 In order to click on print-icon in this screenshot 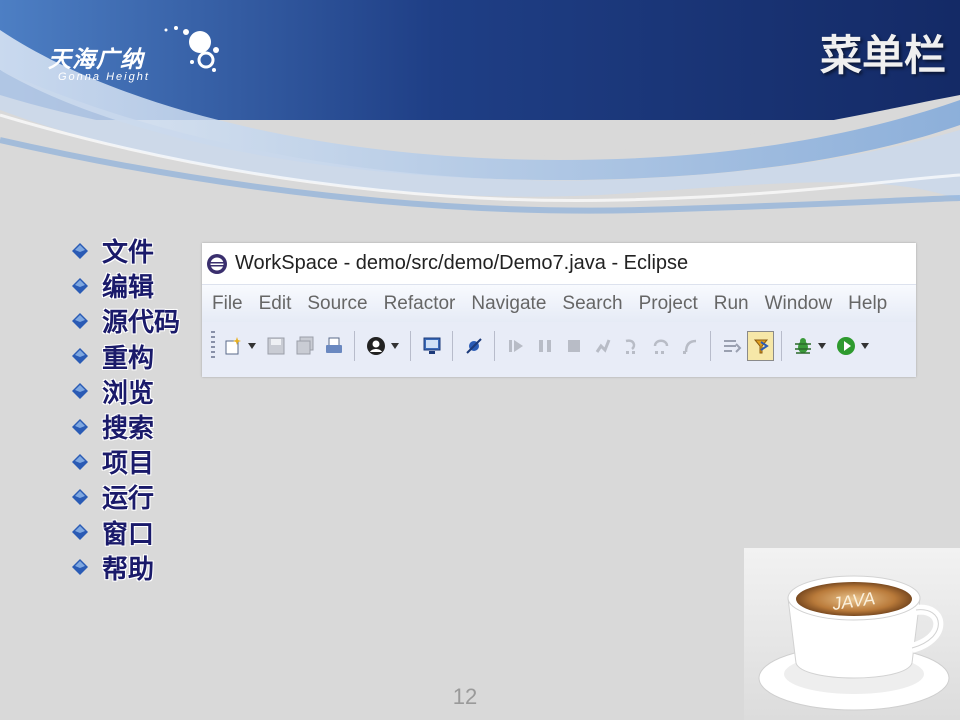, I will do `click(333, 346)`.